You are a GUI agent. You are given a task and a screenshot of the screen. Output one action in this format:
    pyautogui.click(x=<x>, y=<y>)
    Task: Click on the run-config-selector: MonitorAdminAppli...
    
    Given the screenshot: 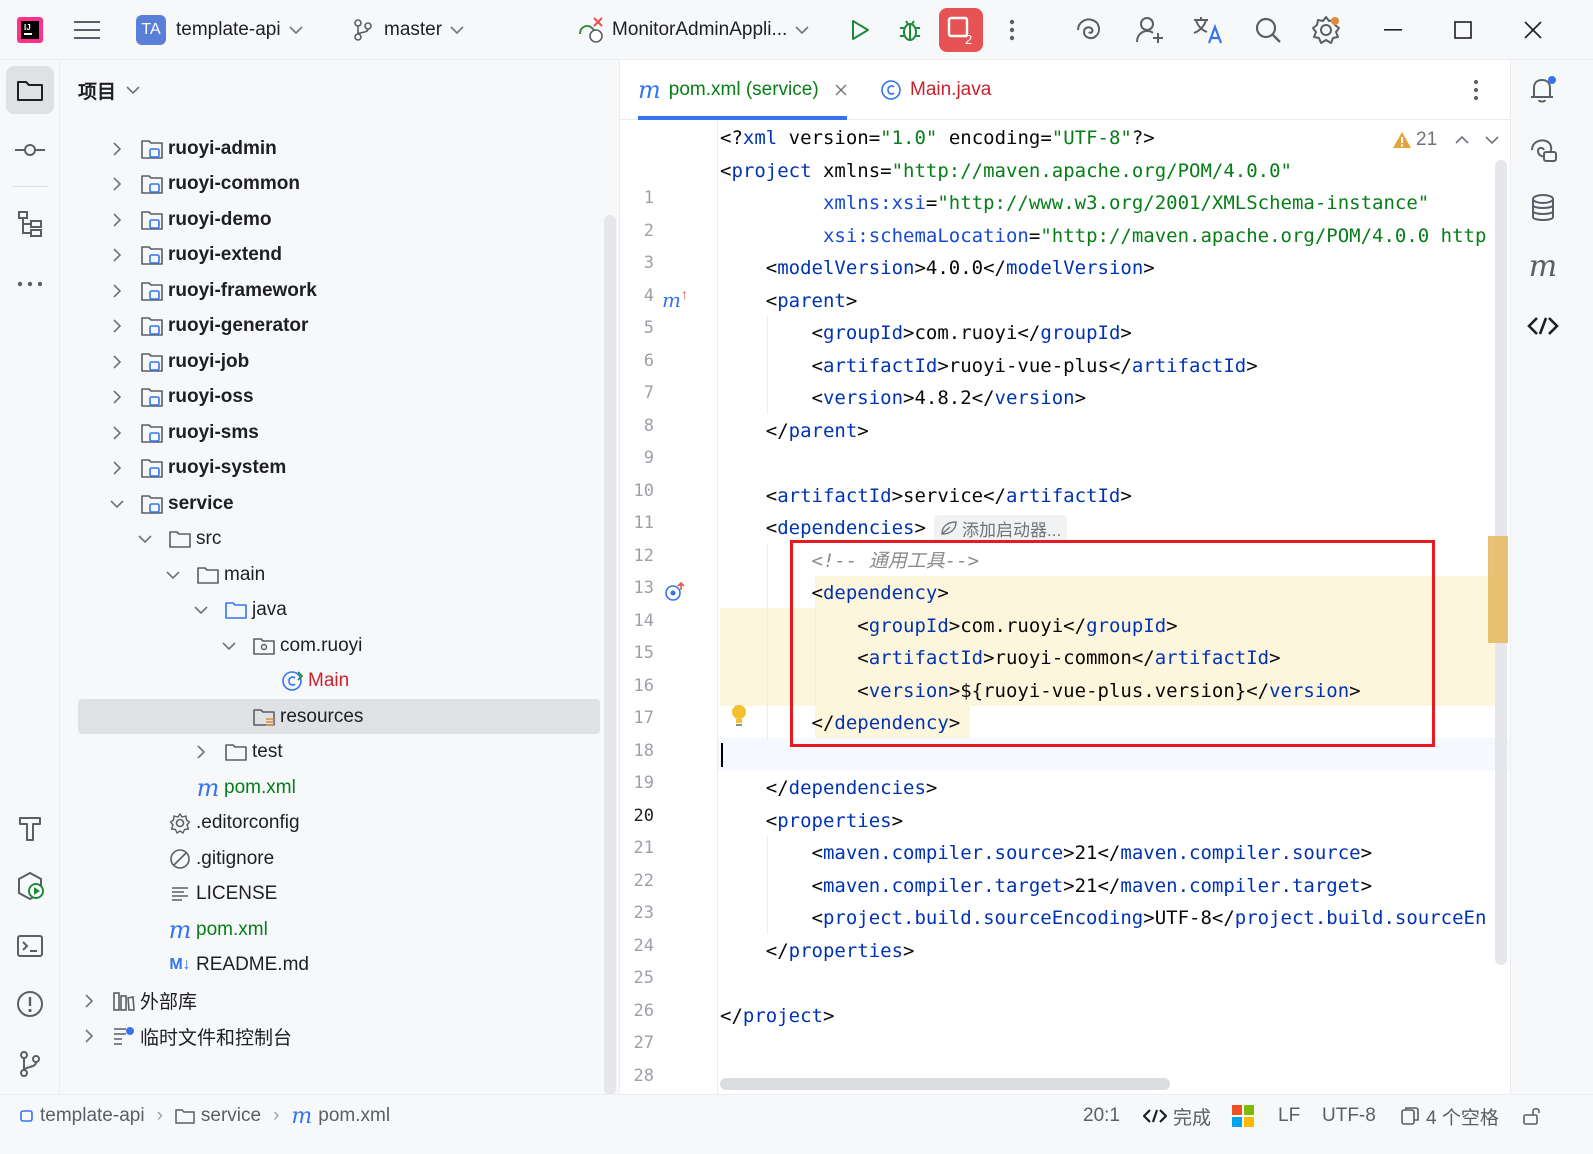 What is the action you would take?
    pyautogui.click(x=692, y=30)
    